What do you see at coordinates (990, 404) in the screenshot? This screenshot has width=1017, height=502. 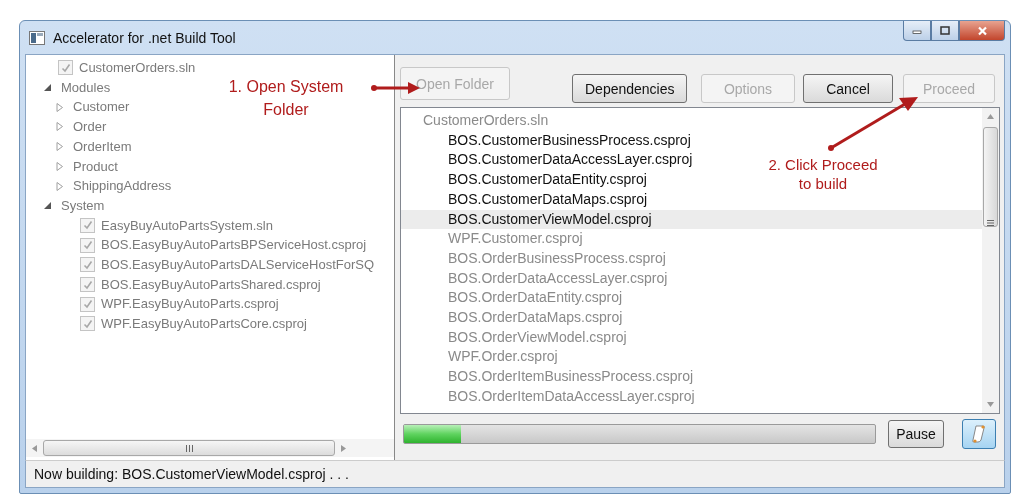 I see `scroll-down-icon` at bounding box center [990, 404].